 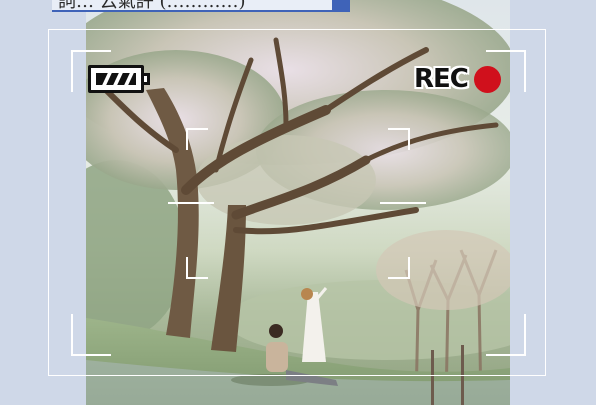 What do you see at coordinates (91, 335) in the screenshot?
I see `frame-corner-bottom-left` at bounding box center [91, 335].